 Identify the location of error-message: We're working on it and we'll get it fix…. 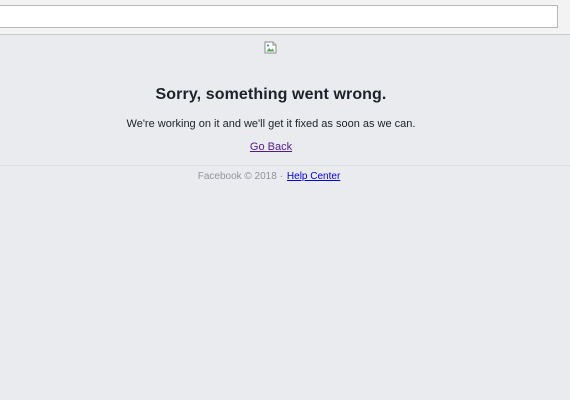
(271, 124).